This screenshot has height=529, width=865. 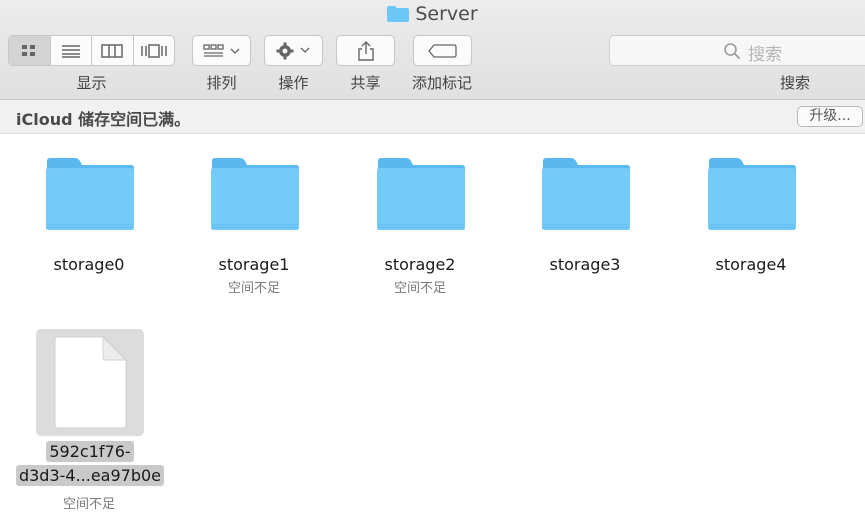 I want to click on item-name: storage2, so click(x=420, y=264).